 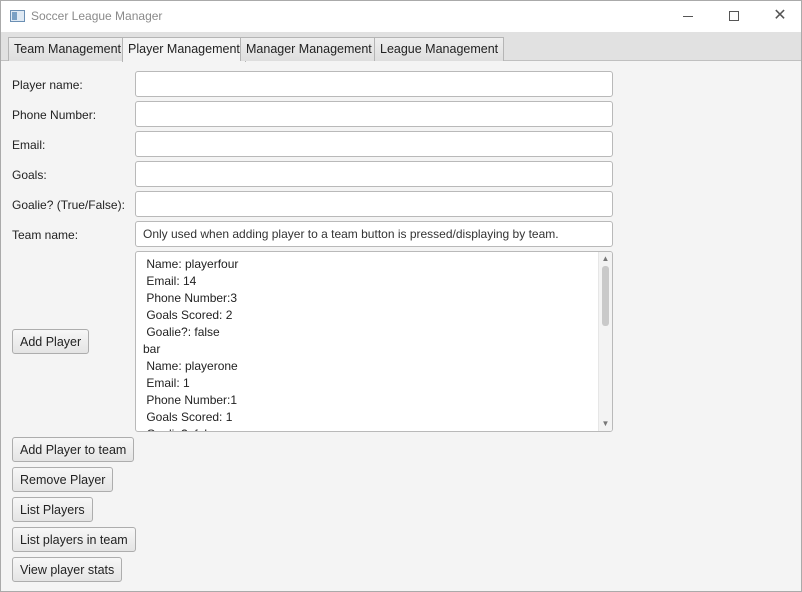 What do you see at coordinates (74, 539) in the screenshot?
I see `list-players-in-team-button: List players in team` at bounding box center [74, 539].